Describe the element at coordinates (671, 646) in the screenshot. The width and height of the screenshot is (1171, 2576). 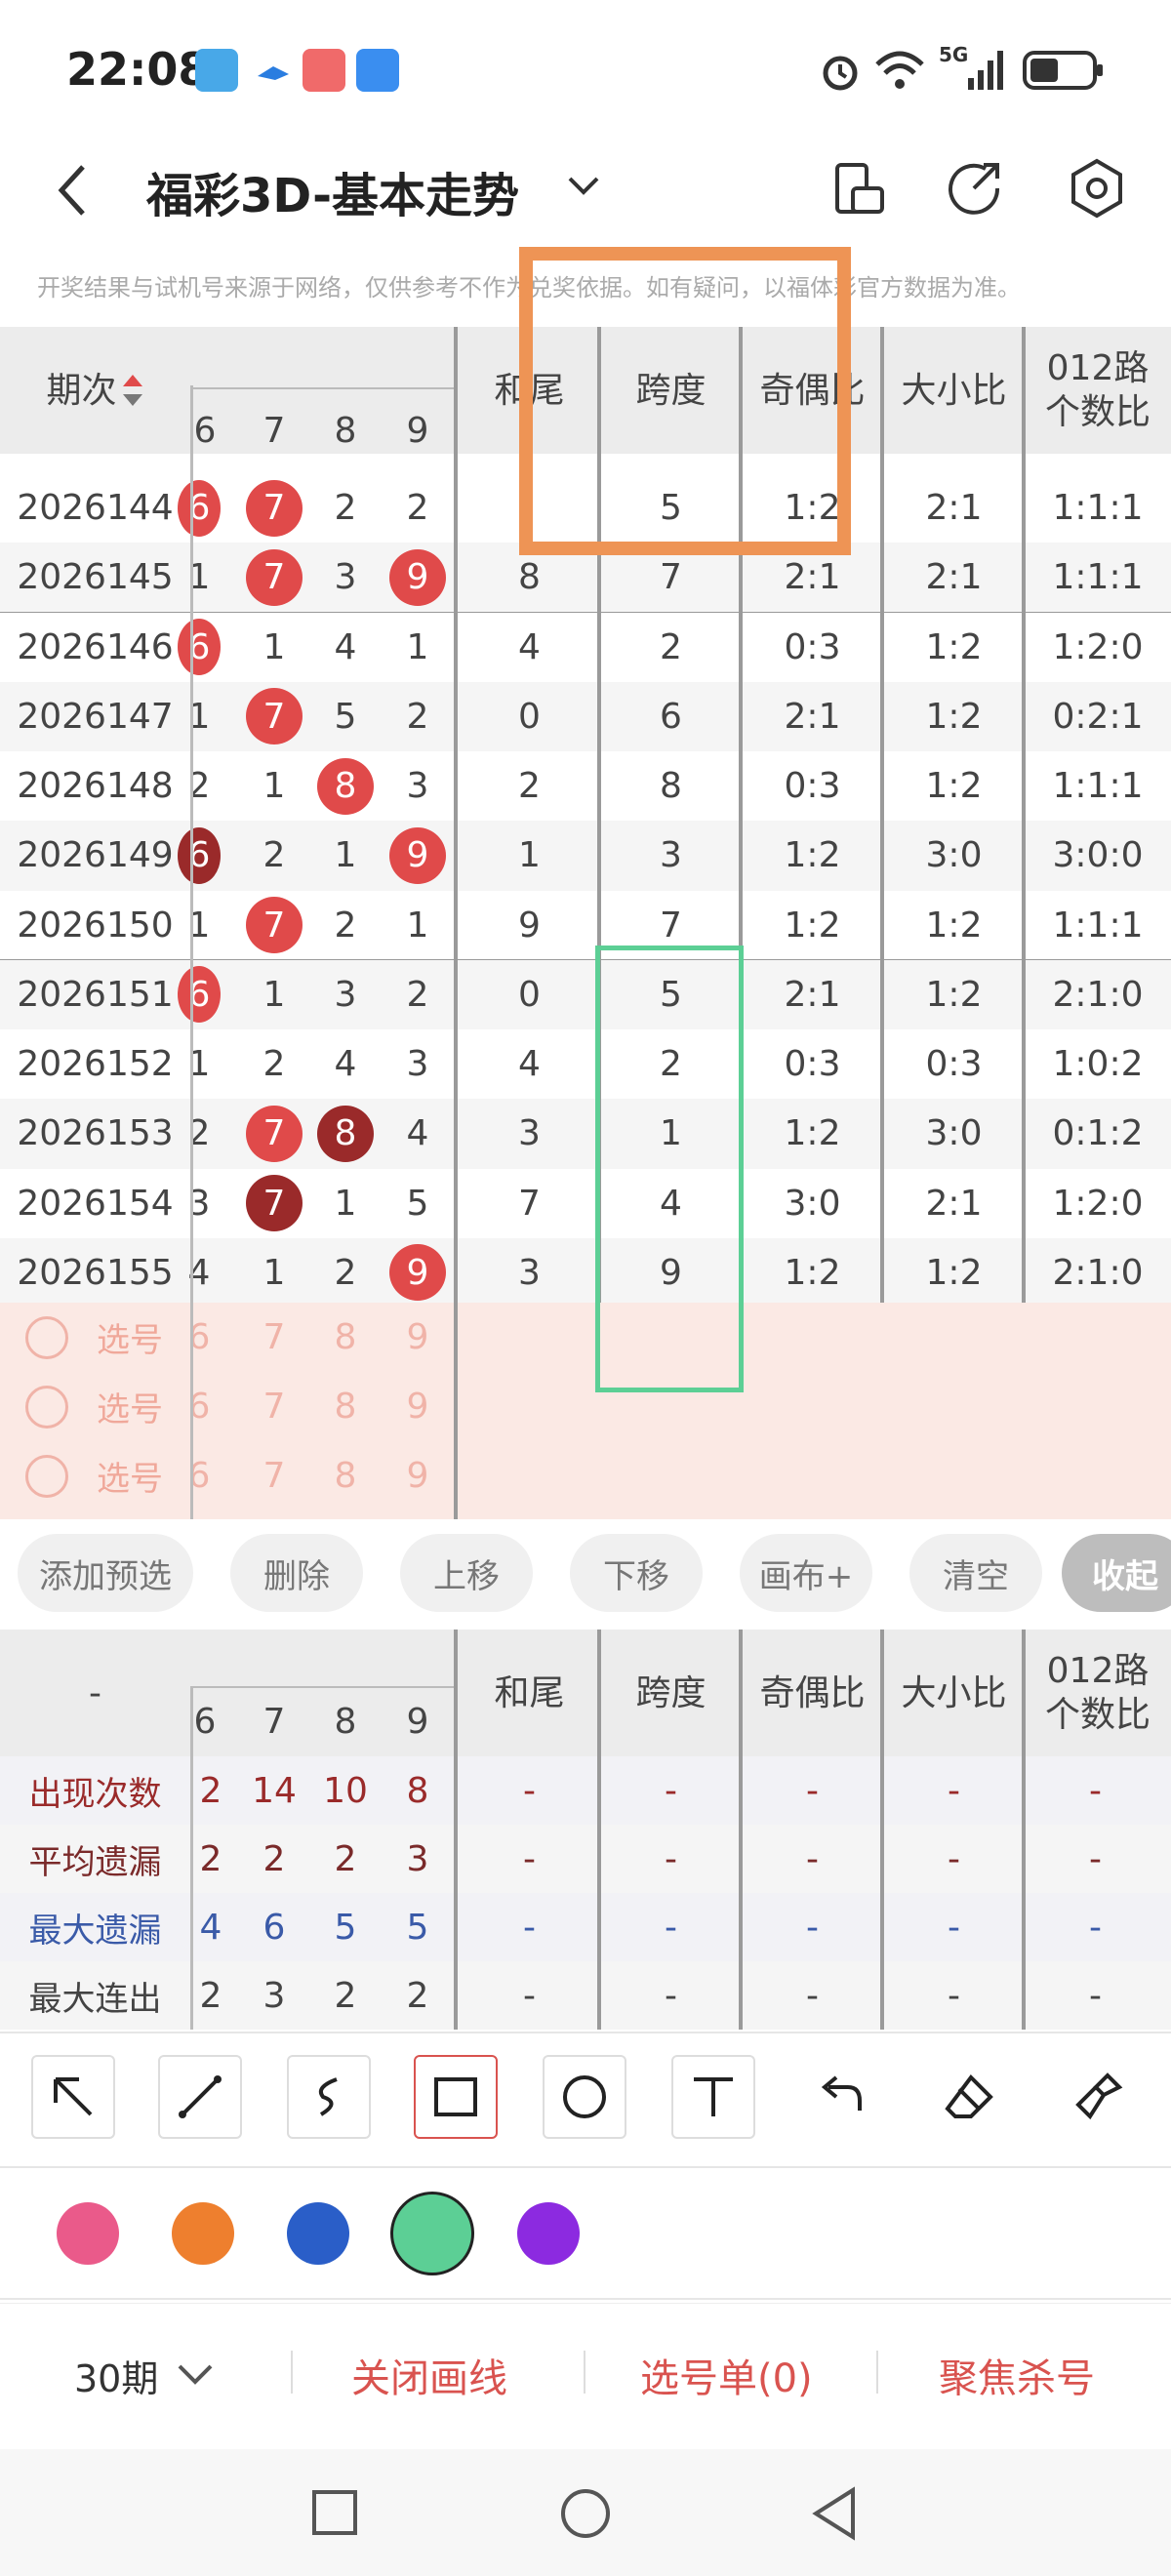
I see `cell-kuadu: 2` at that location.